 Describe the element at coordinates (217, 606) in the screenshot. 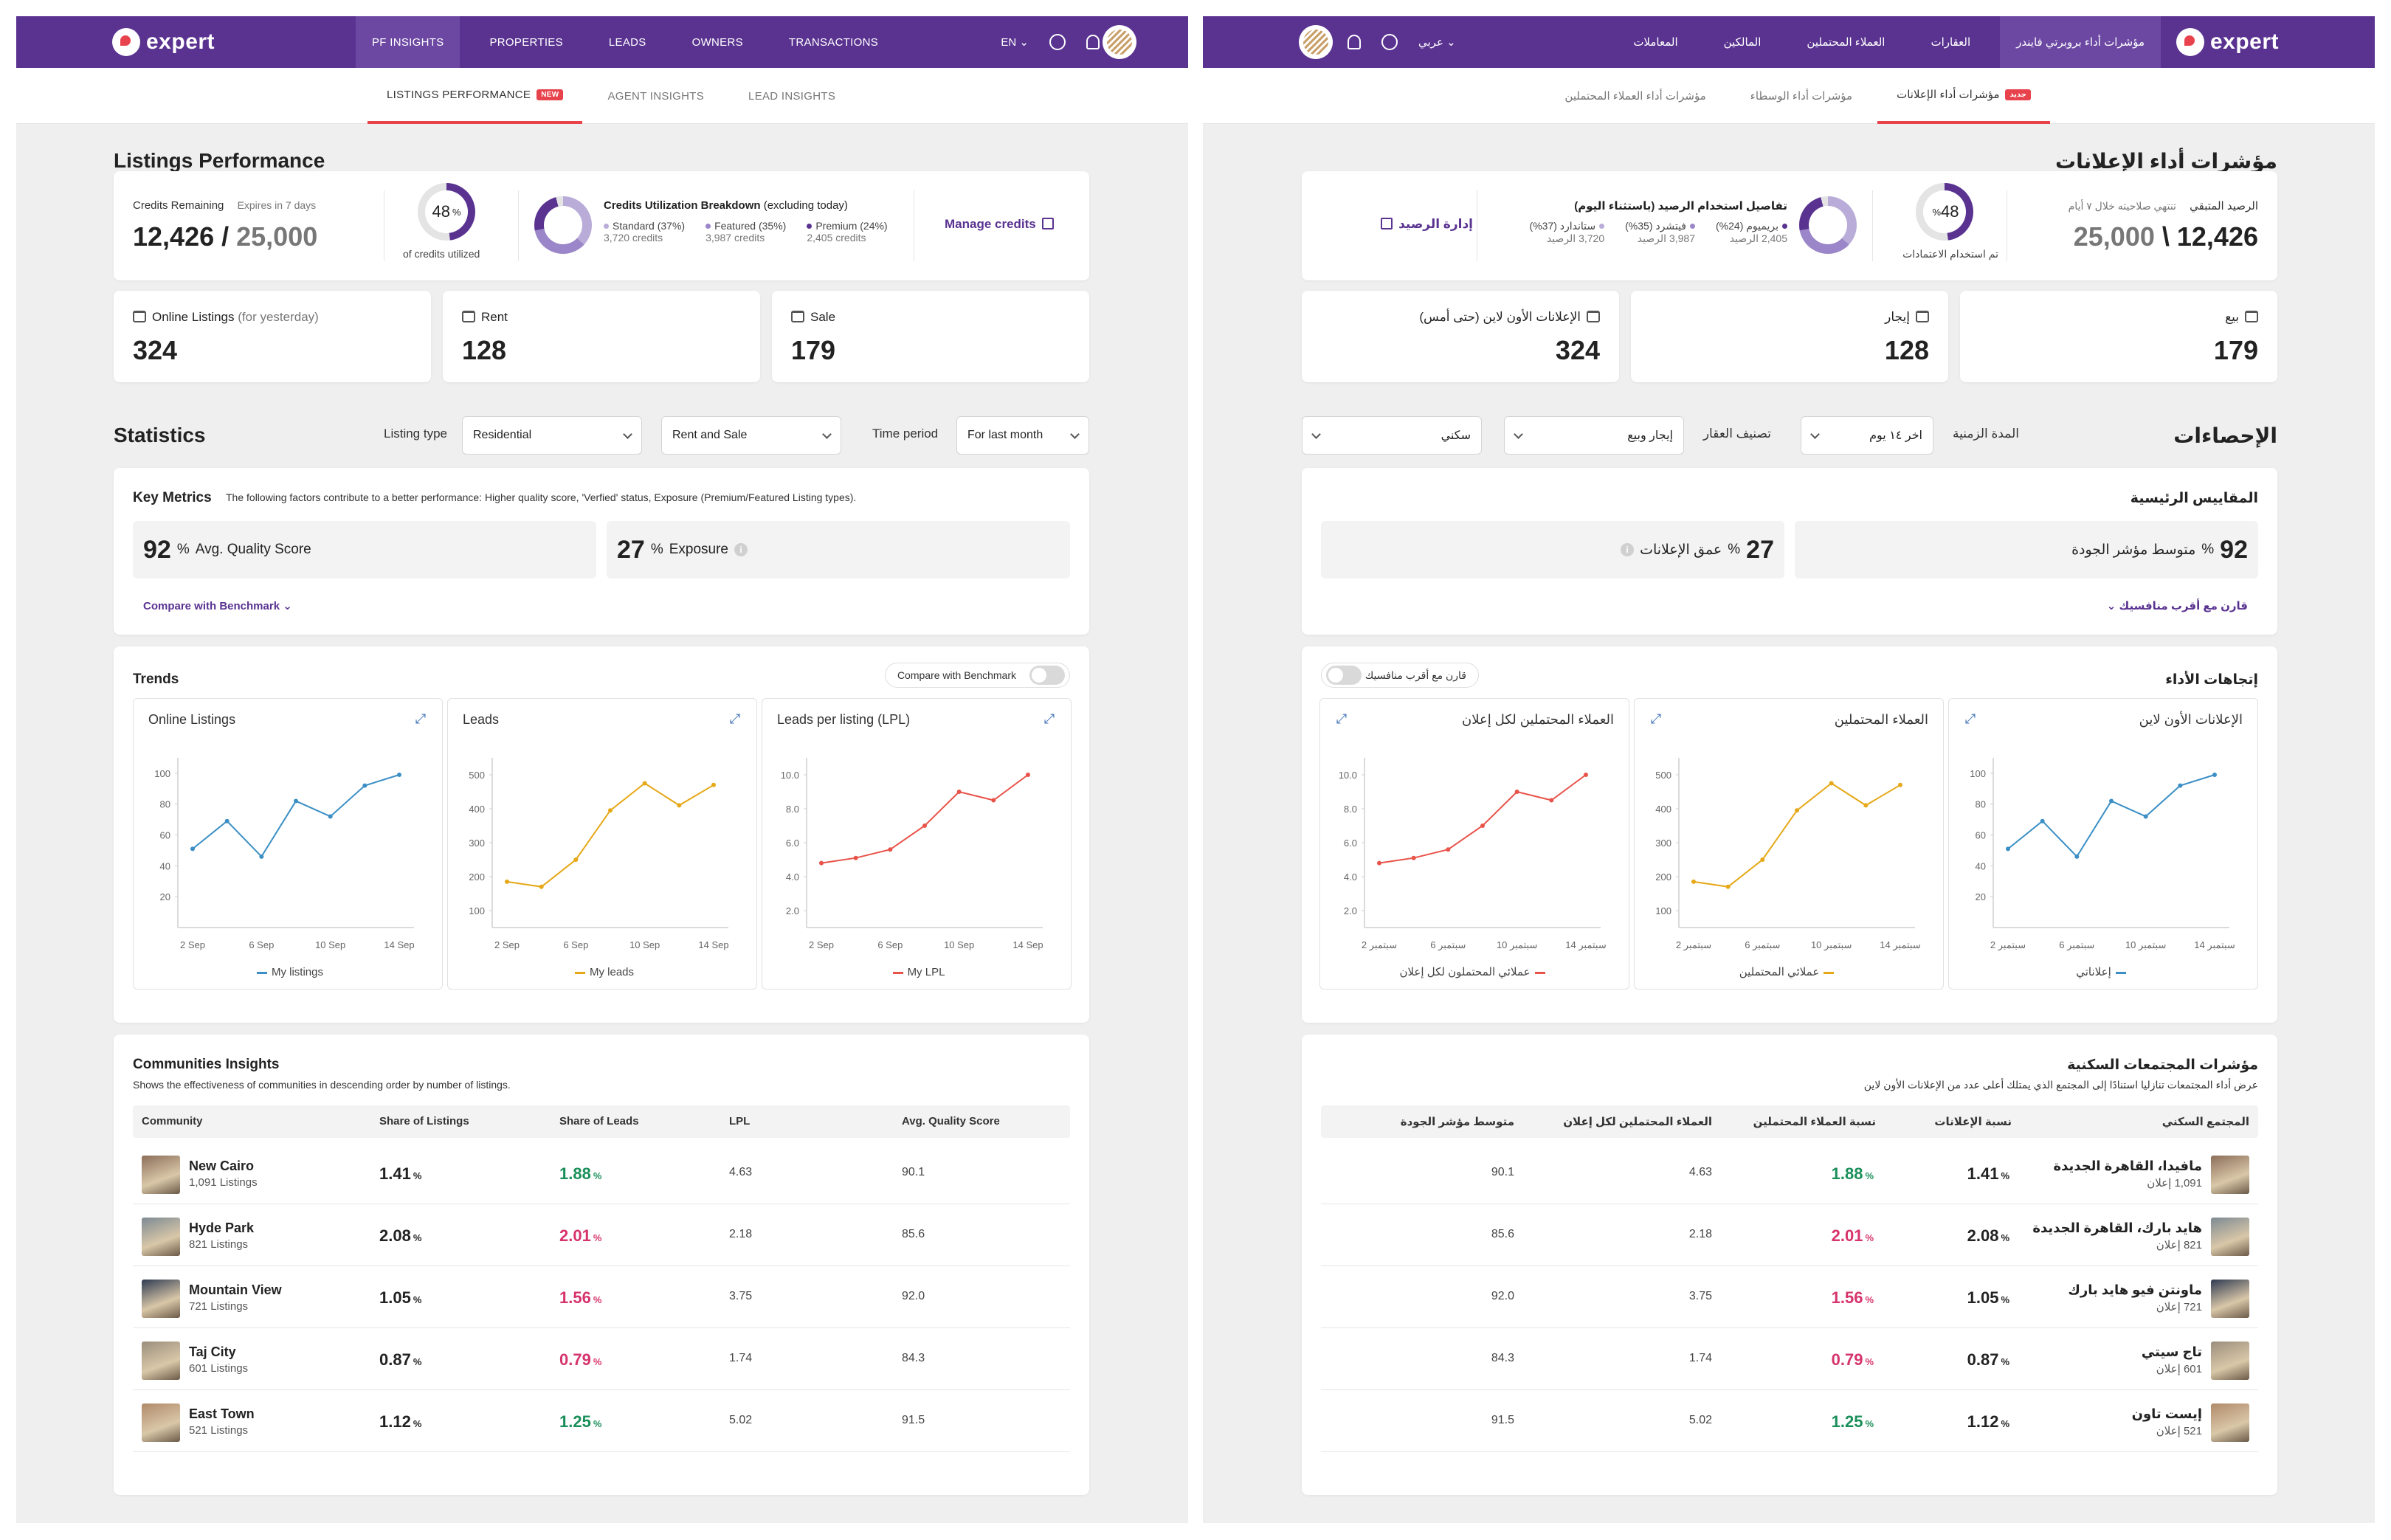

I see `compare-benchmark-link: Compare with Benchmark ⌄` at that location.